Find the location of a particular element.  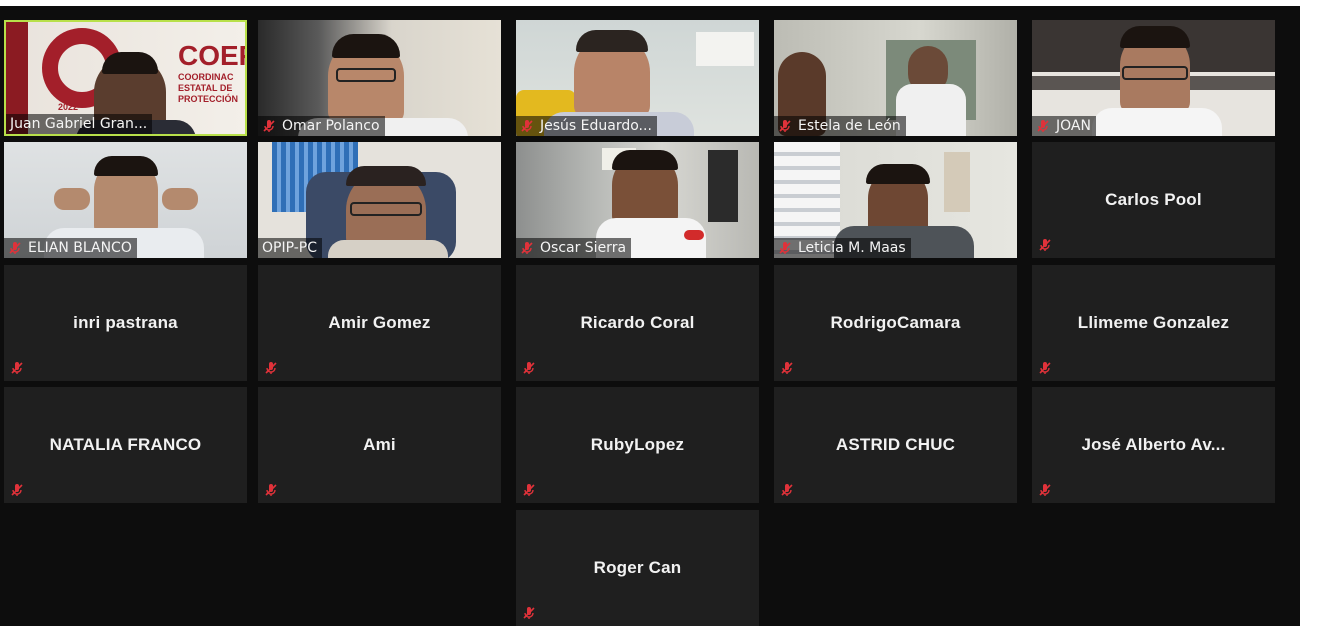

participant-tile-16: NATALIA FRANCO is located at coordinates (125, 445).